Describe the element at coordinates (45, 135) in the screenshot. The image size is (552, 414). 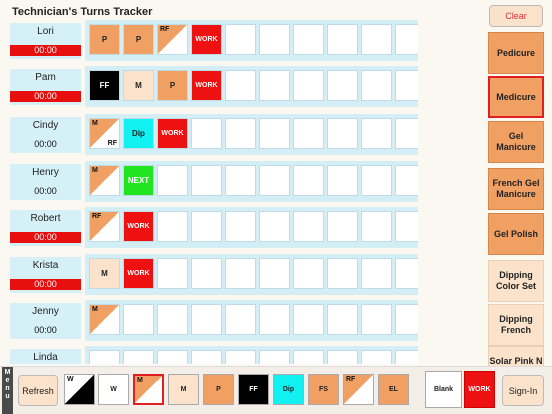
I see `technician-name-cell: Cindy 00:00` at that location.